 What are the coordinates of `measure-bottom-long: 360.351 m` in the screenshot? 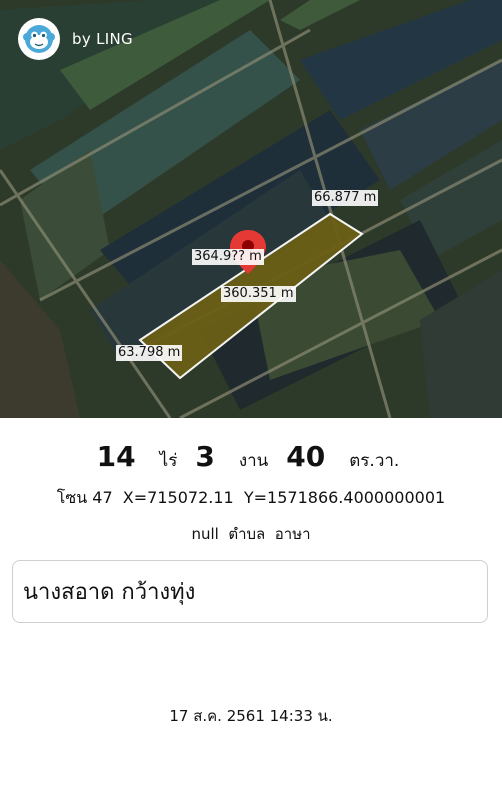 It's located at (258, 294).